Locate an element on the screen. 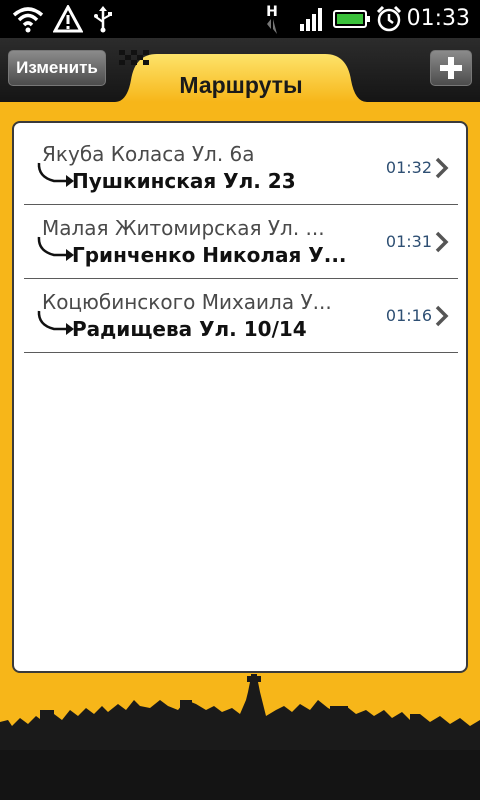 The width and height of the screenshot is (480, 800). wifi-icon is located at coordinates (28, 19).